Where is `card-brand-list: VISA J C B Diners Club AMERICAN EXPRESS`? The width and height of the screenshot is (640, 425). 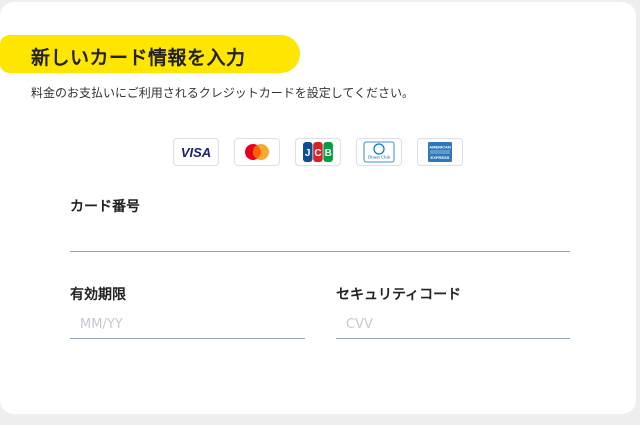 card-brand-list: VISA J C B Diners Club AMERICAN EXPRESS is located at coordinates (318, 152).